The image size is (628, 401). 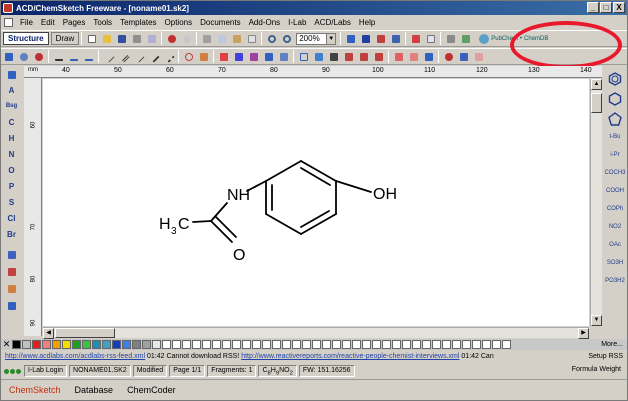 What do you see at coordinates (94, 390) in the screenshot?
I see `tab-database: Database` at bounding box center [94, 390].